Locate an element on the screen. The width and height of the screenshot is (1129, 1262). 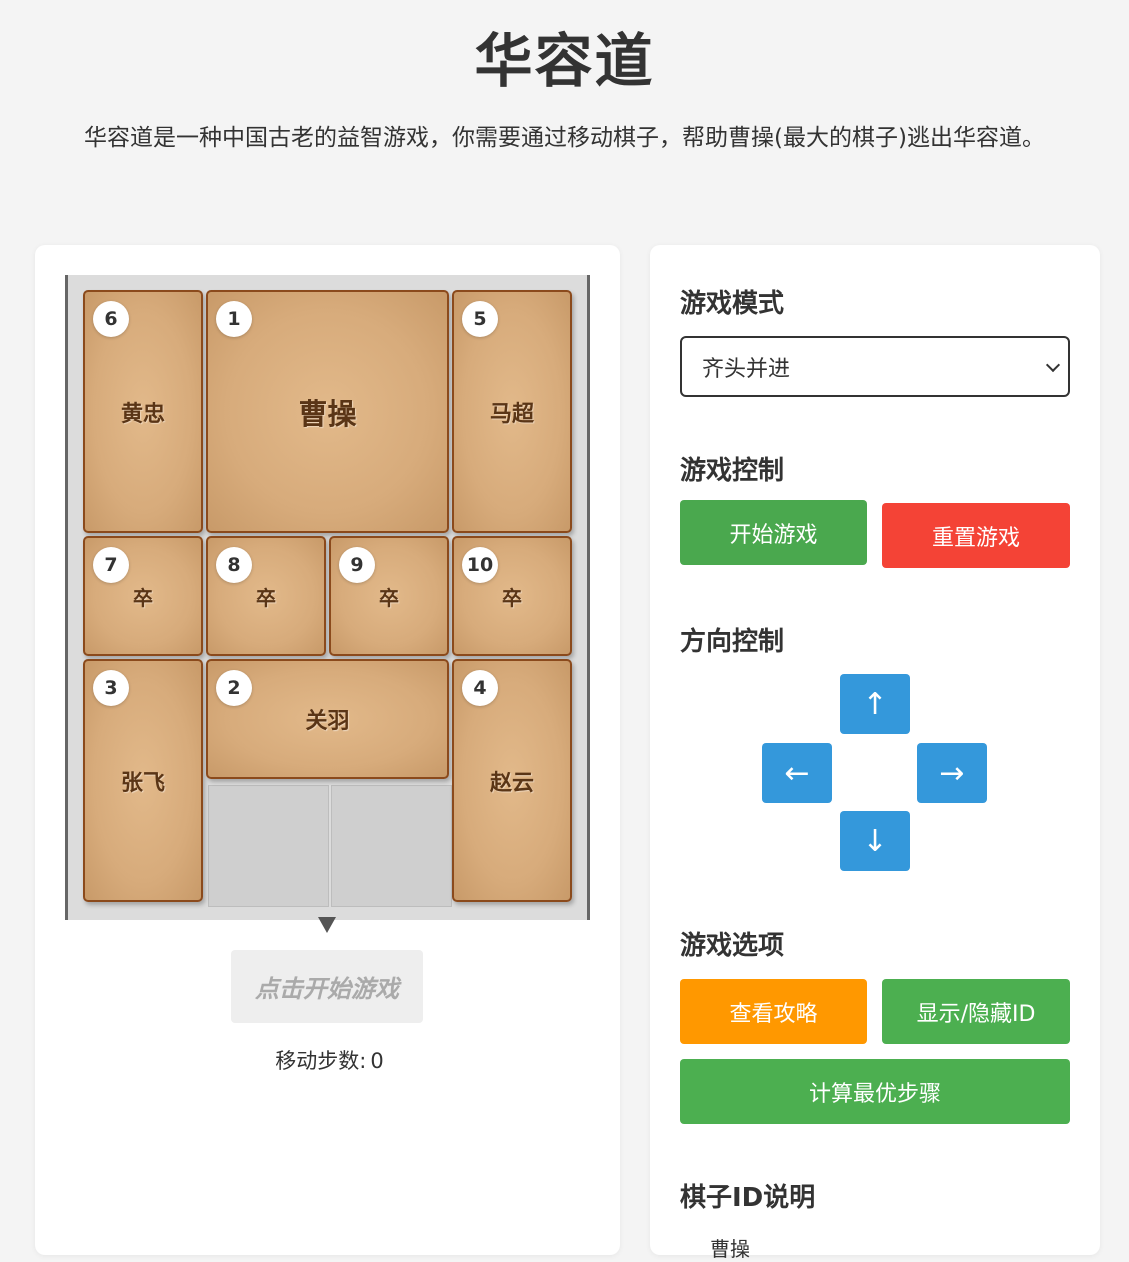
control-section-title: 游戏控制 is located at coordinates (732, 471).